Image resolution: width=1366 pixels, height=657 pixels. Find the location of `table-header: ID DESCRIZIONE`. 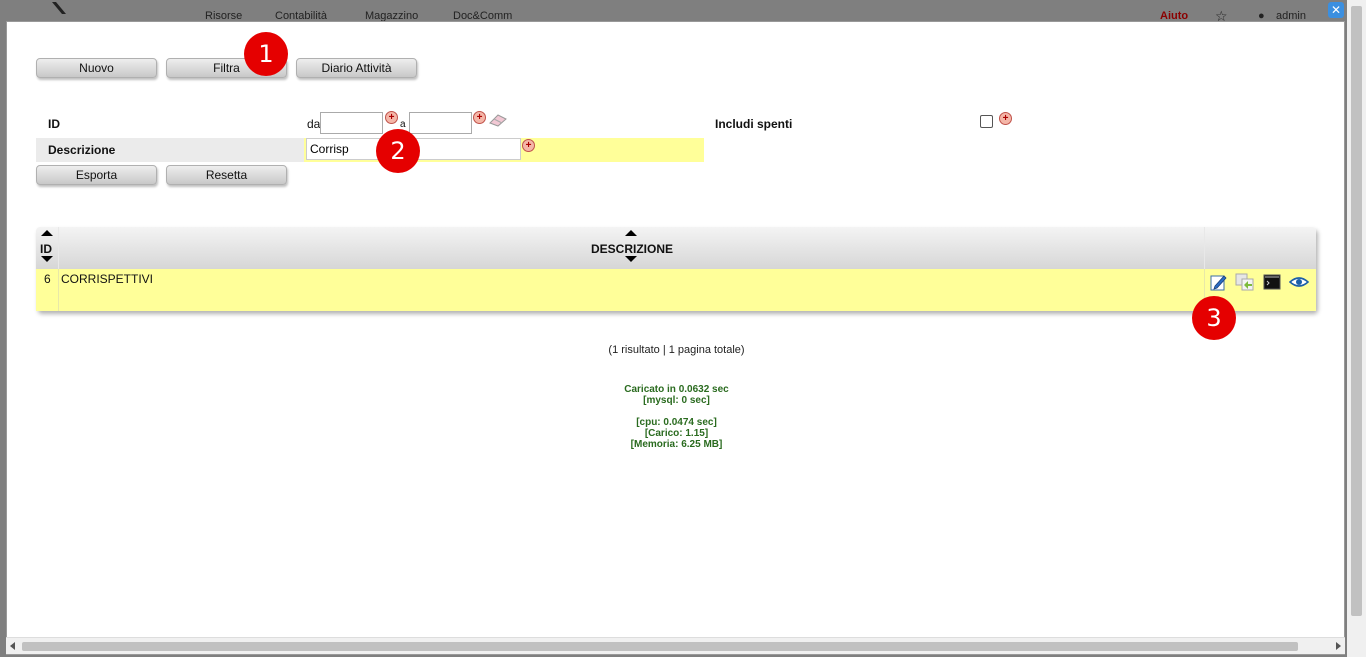

table-header: ID DESCRIZIONE is located at coordinates (676, 248).